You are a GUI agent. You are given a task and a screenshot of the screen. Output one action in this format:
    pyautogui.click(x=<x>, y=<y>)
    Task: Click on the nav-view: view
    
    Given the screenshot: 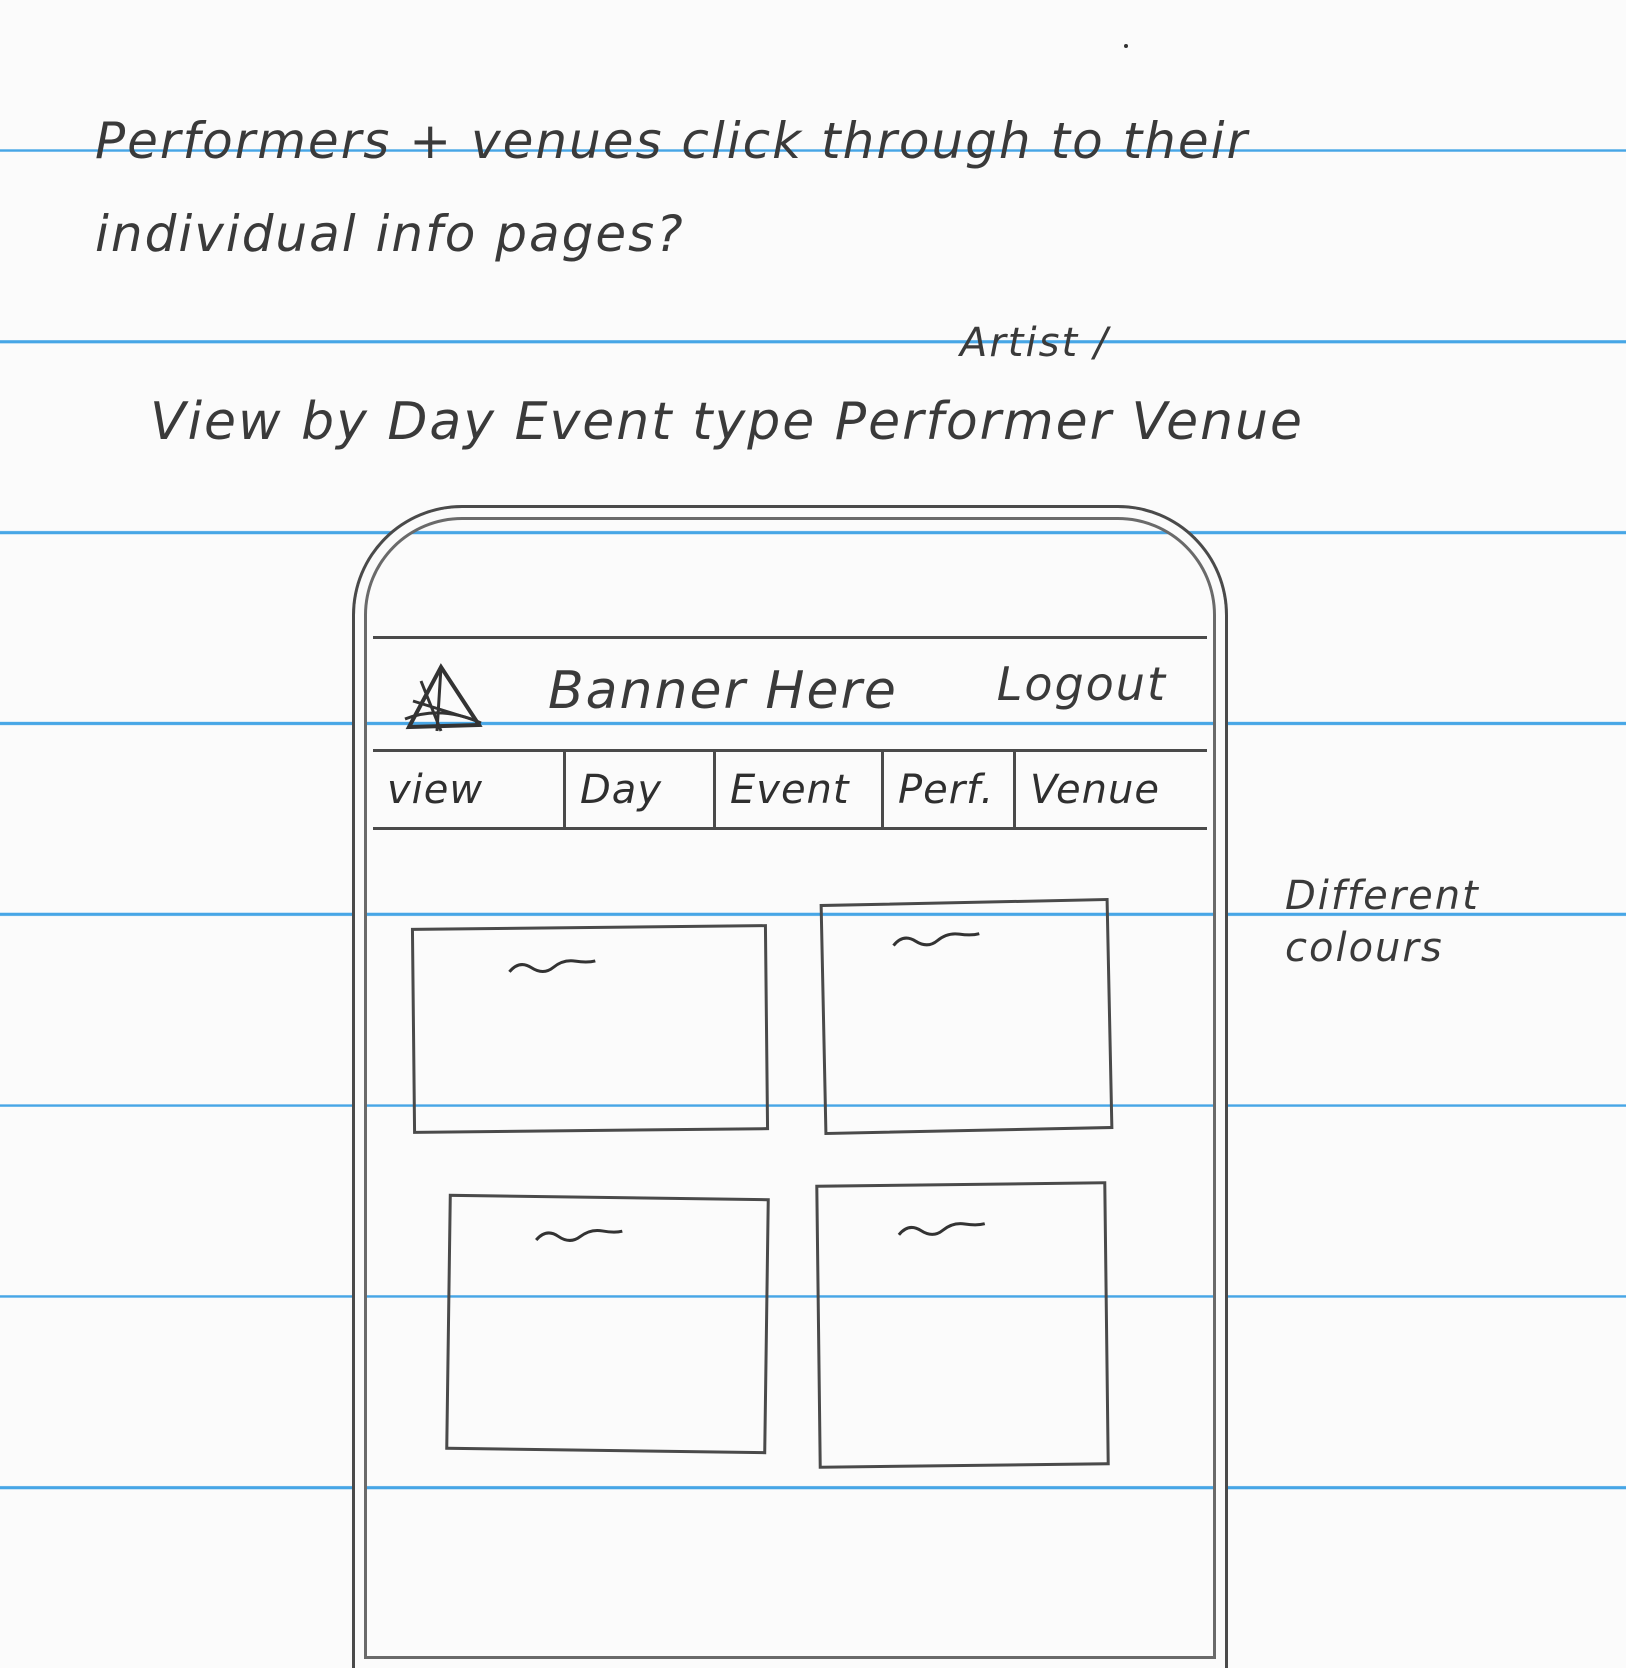 What is the action you would take?
    pyautogui.click(x=468, y=788)
    